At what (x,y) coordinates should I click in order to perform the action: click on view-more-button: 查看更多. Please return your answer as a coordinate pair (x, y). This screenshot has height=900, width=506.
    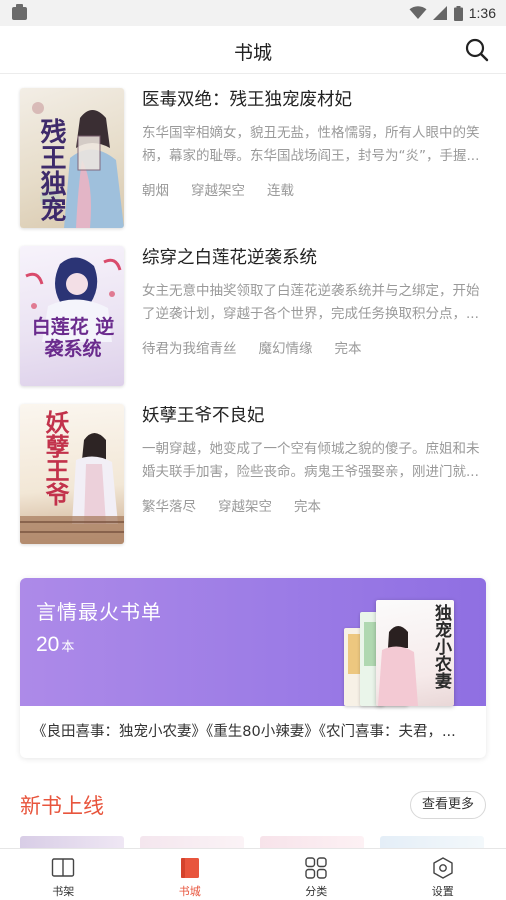
    Looking at the image, I should click on (448, 805).